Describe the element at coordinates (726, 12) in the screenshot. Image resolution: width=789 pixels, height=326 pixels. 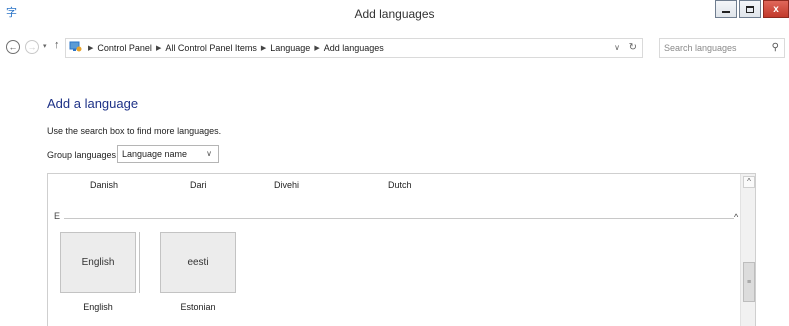
I see `minimize-icon` at that location.